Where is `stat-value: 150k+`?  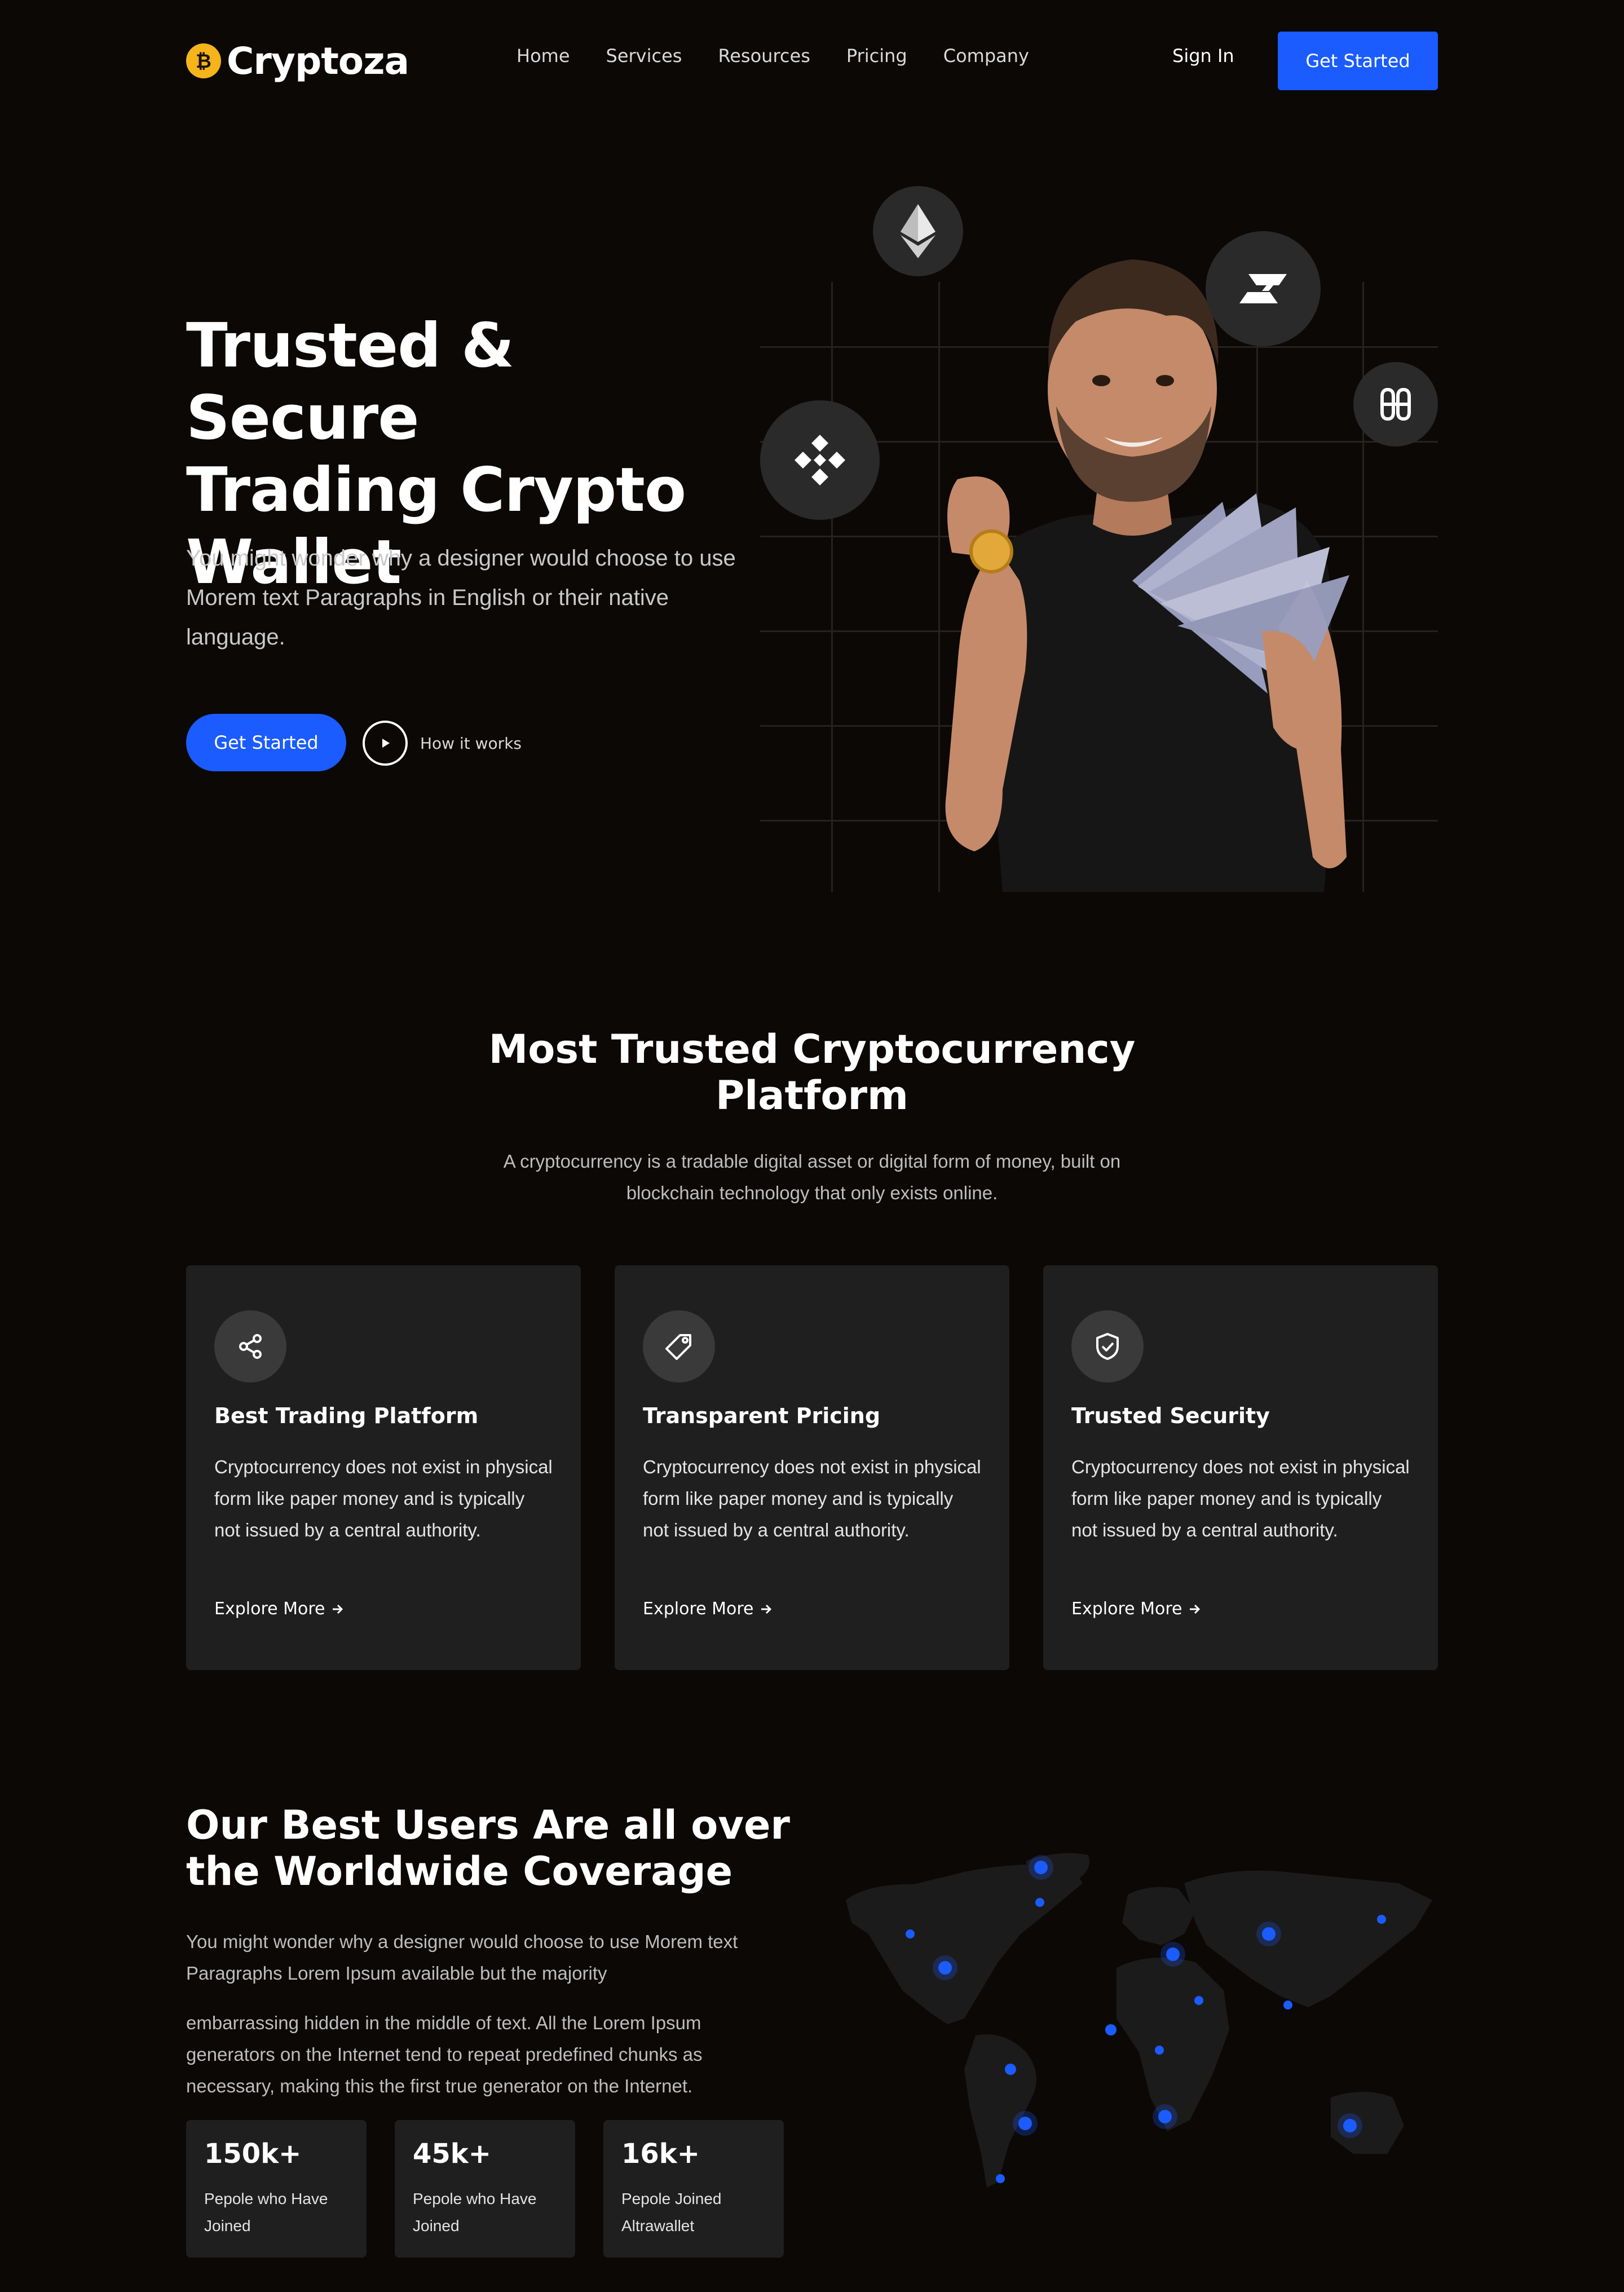
stat-value: 150k+ is located at coordinates (253, 2154).